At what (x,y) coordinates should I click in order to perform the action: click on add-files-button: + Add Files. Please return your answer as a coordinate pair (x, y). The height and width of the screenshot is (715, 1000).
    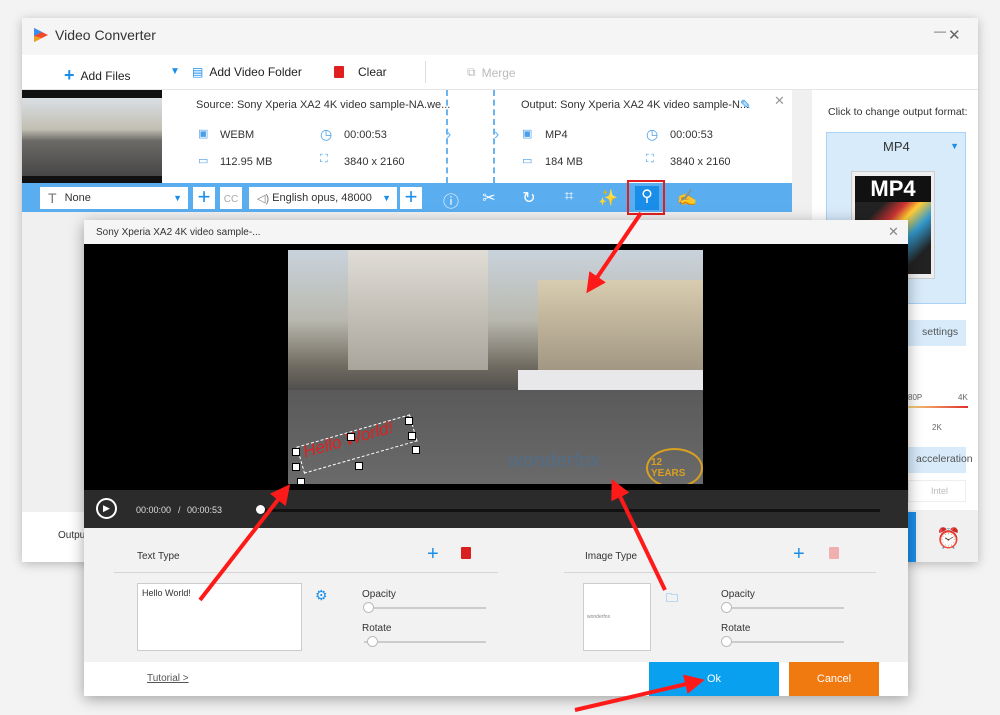
    Looking at the image, I should click on (97, 75).